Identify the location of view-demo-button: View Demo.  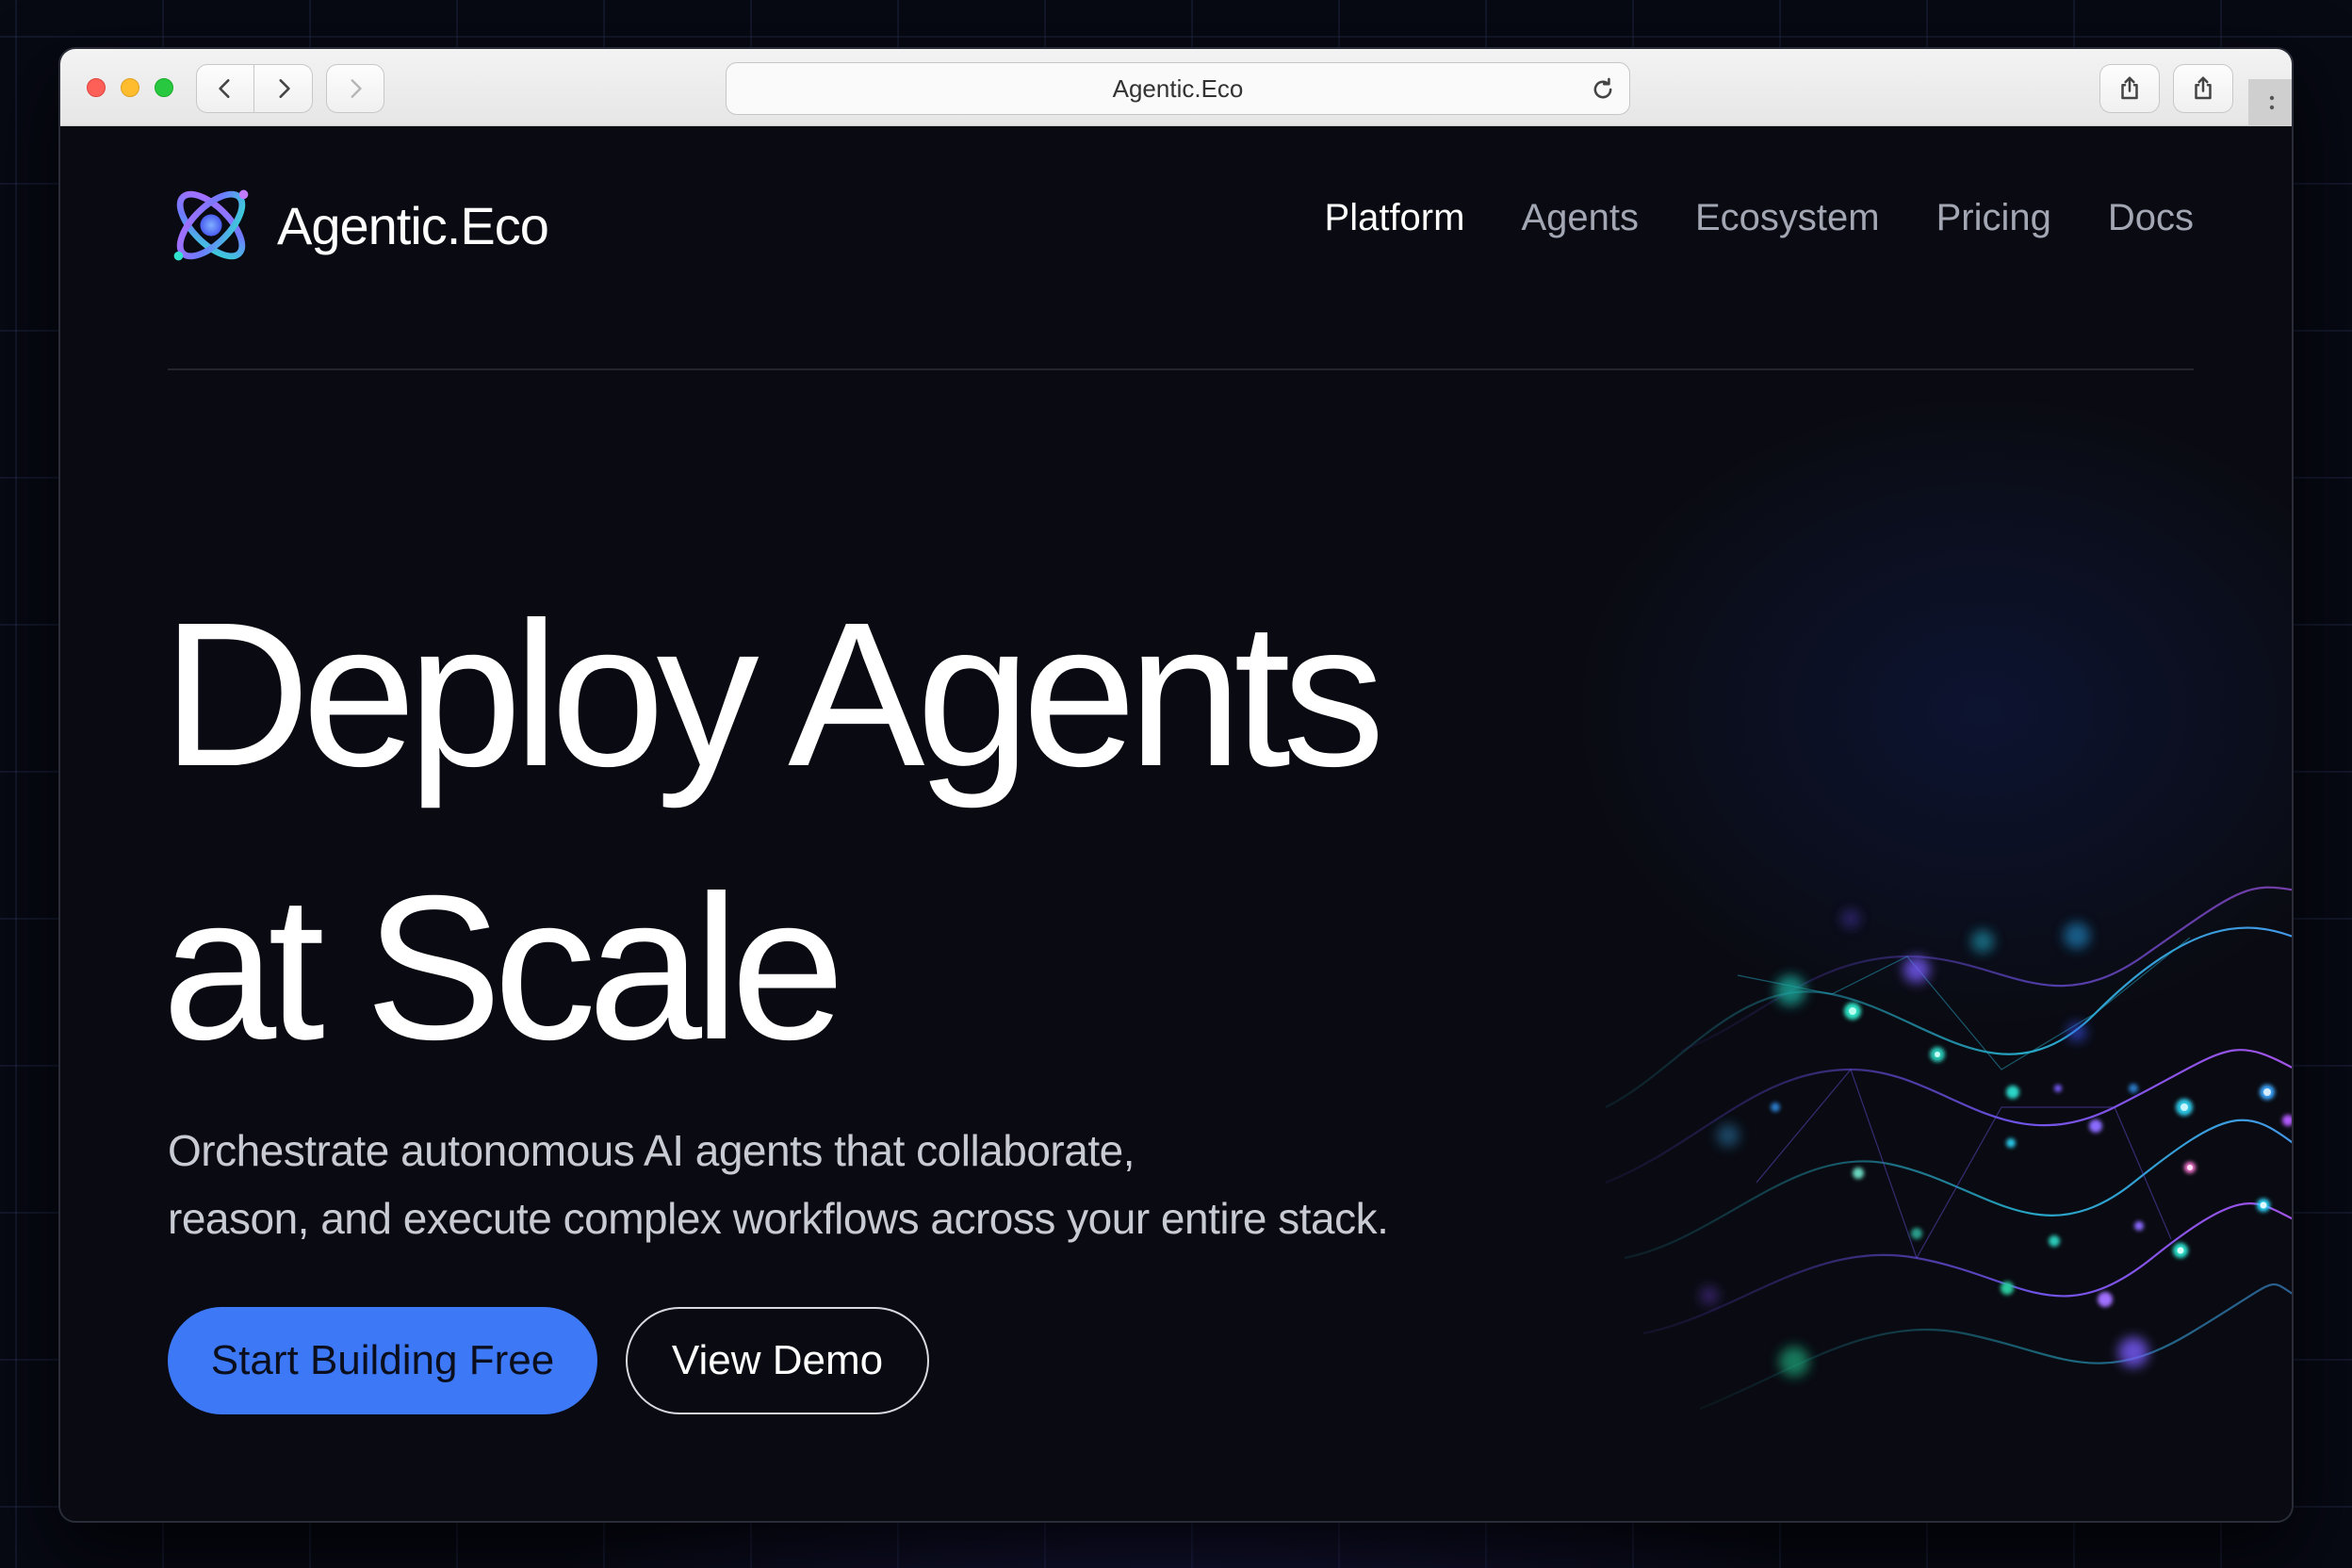
(778, 1360).